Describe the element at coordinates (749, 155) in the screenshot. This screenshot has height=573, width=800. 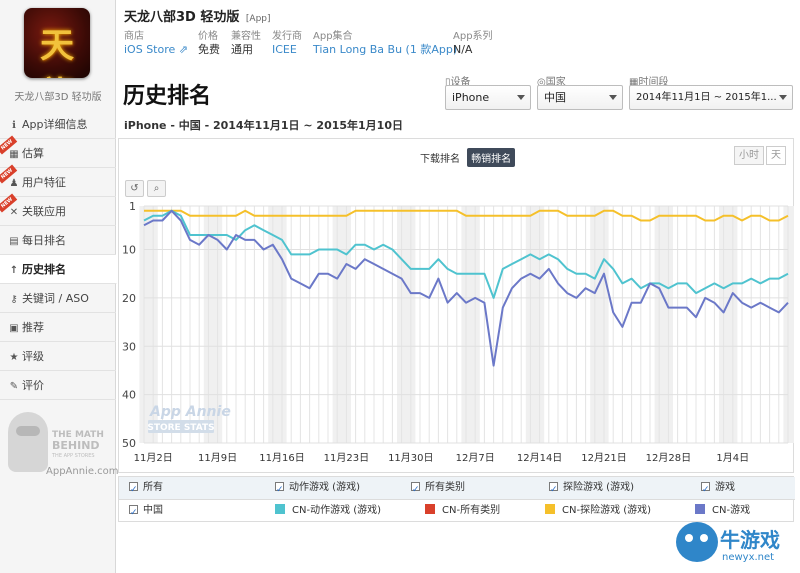
I see `hour-button: 小时` at that location.